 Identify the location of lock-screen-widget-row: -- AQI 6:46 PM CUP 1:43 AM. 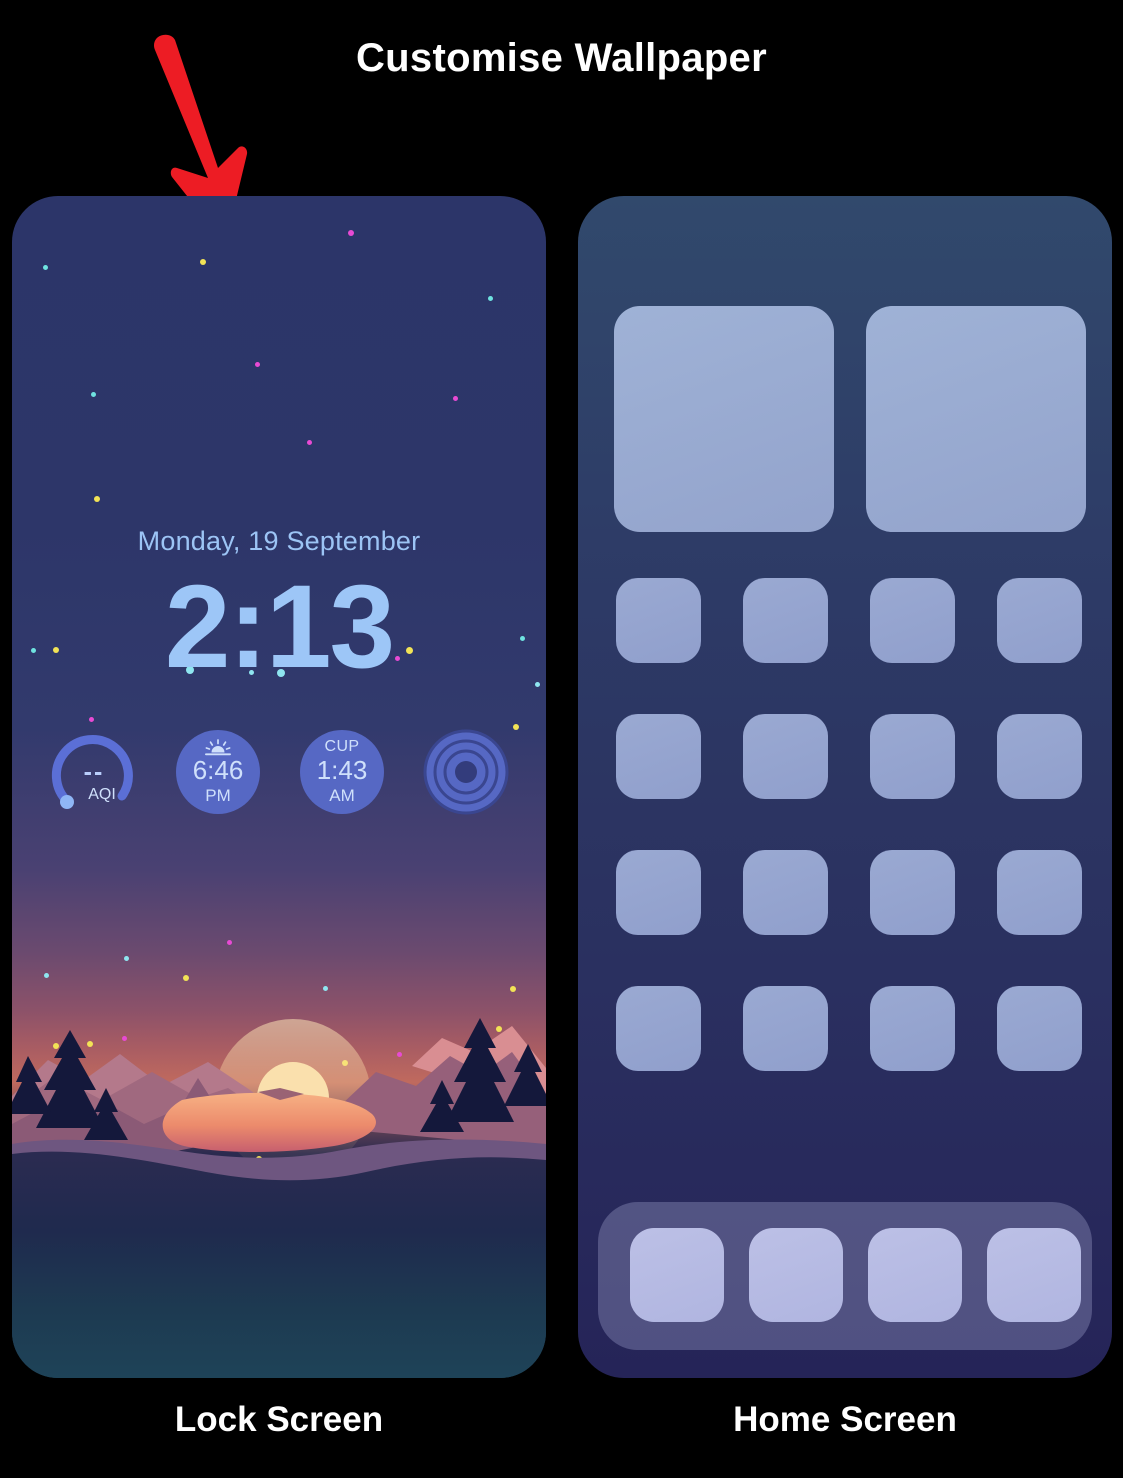
(280, 772).